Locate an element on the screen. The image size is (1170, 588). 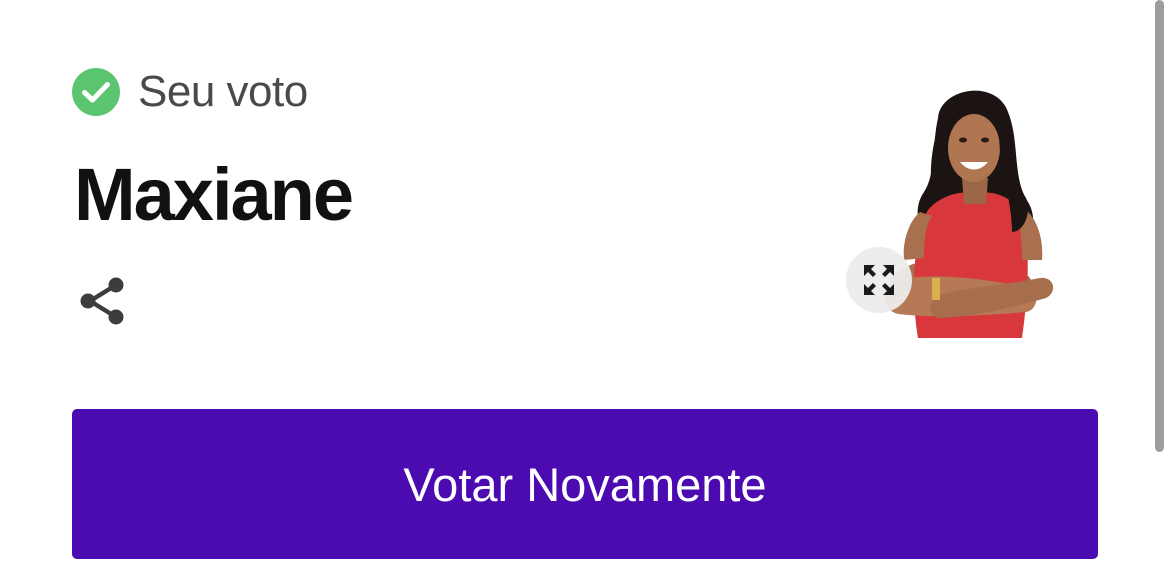
expand-photo-button is located at coordinates (879, 280).